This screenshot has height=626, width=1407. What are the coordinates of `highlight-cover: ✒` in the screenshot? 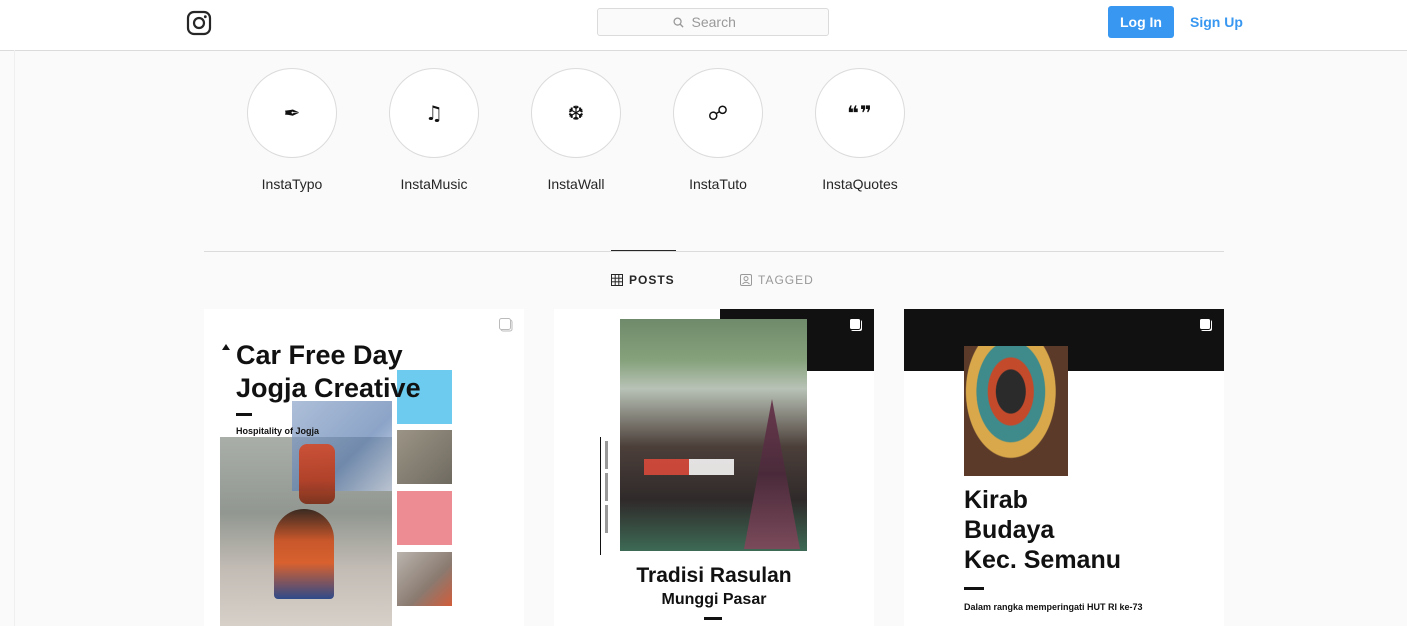 It's located at (292, 113).